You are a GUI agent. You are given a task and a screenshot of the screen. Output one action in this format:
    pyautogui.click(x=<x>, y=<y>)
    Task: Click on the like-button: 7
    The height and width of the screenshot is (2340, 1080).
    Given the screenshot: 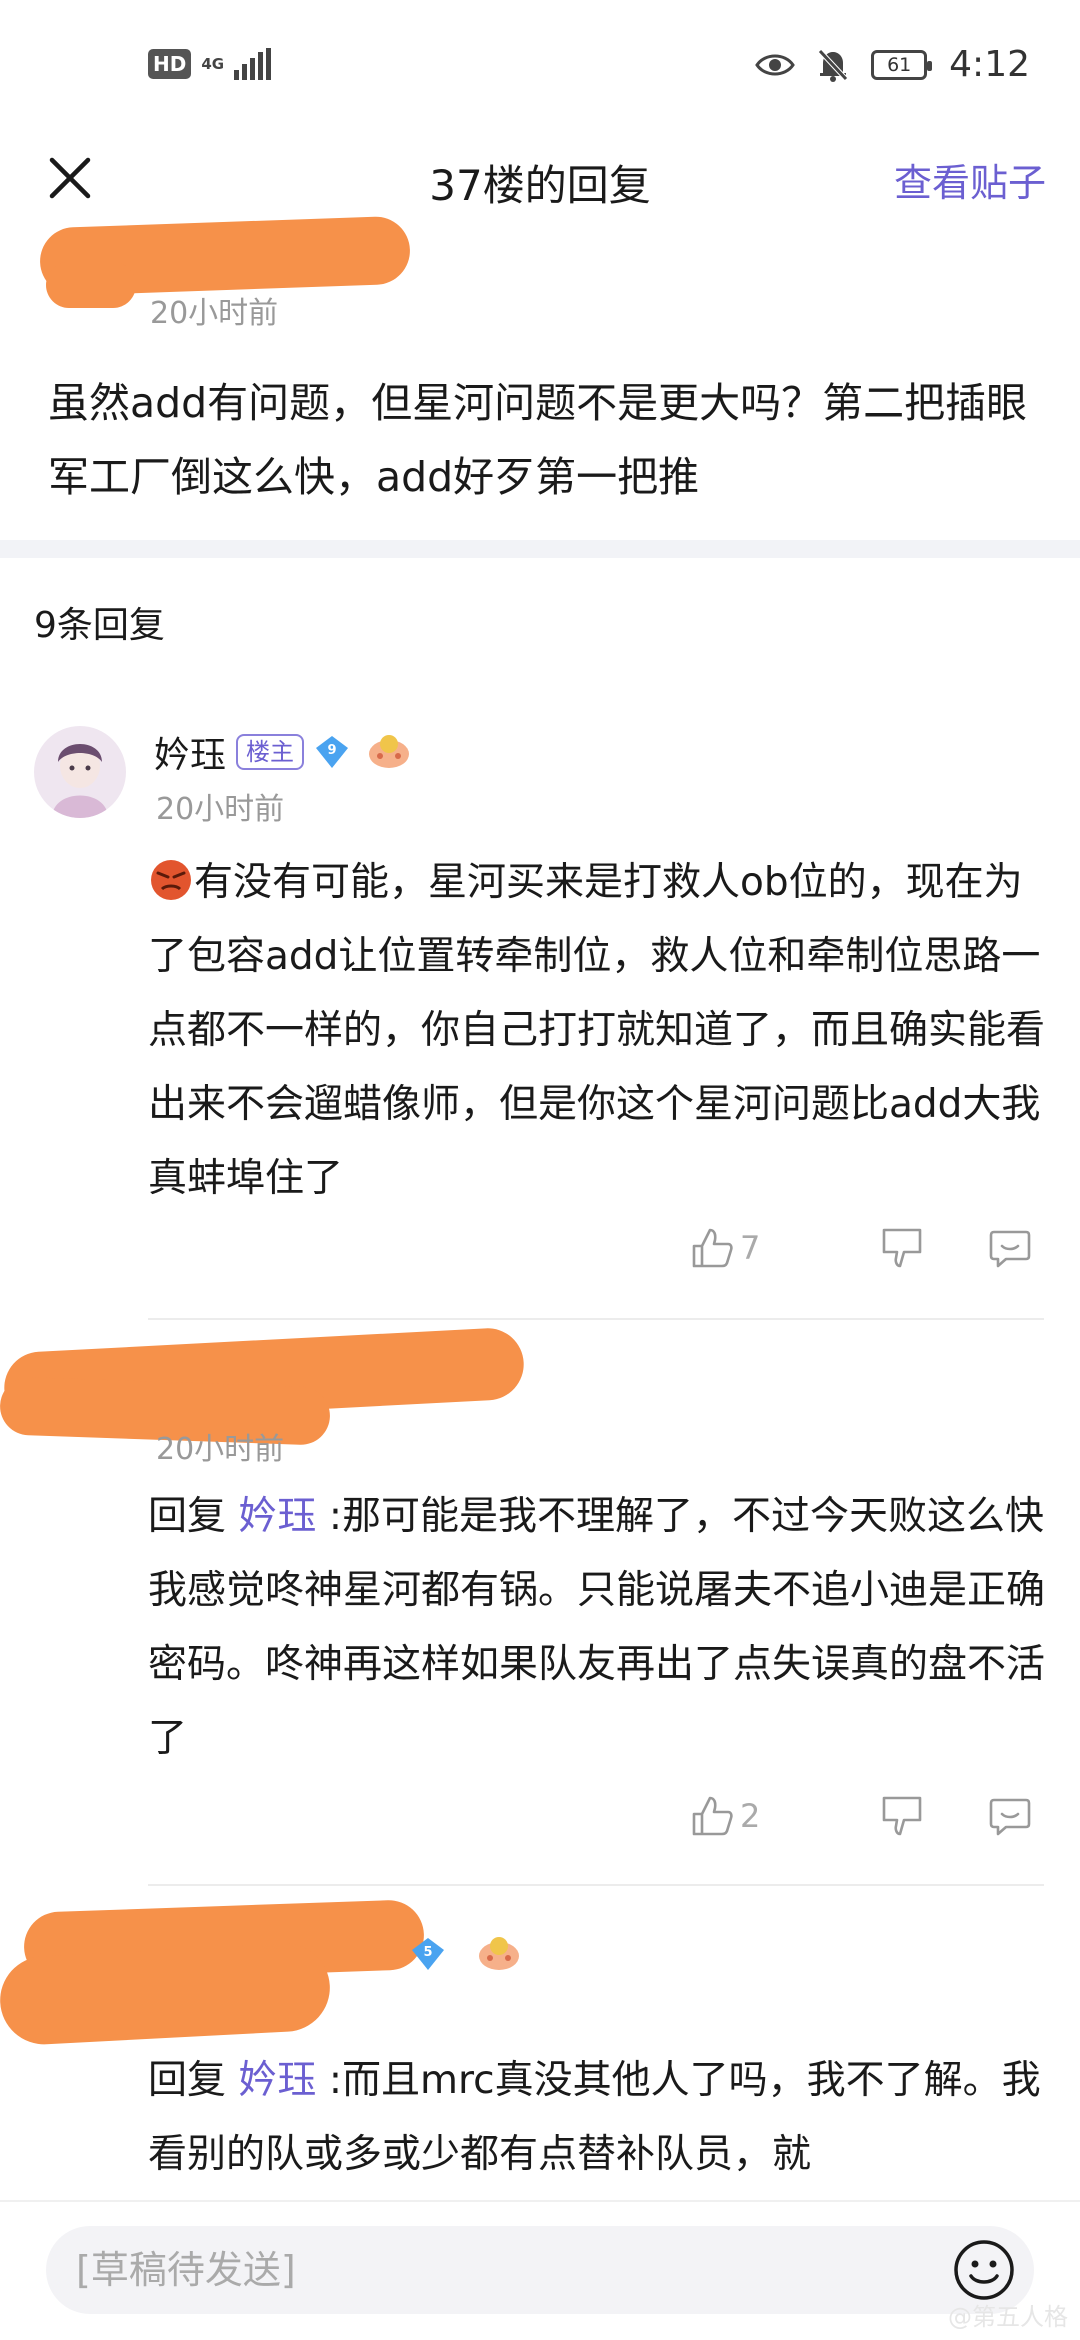 What is the action you would take?
    pyautogui.click(x=725, y=1248)
    